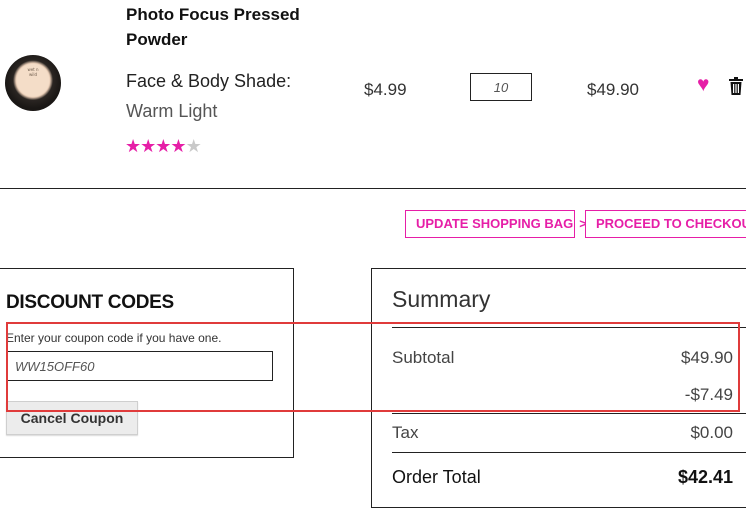 This screenshot has height=508, width=746. Describe the element at coordinates (221, 27) in the screenshot. I see `product-name: Photo Focus Pressed Powder` at that location.